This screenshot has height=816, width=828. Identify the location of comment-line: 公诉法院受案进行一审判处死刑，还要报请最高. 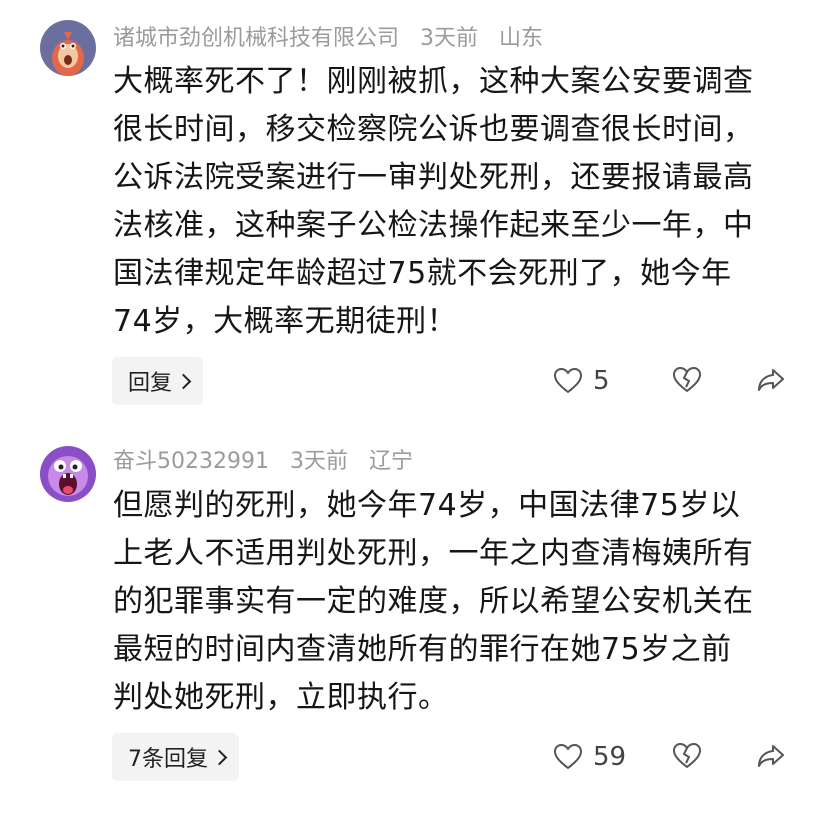
(433, 177).